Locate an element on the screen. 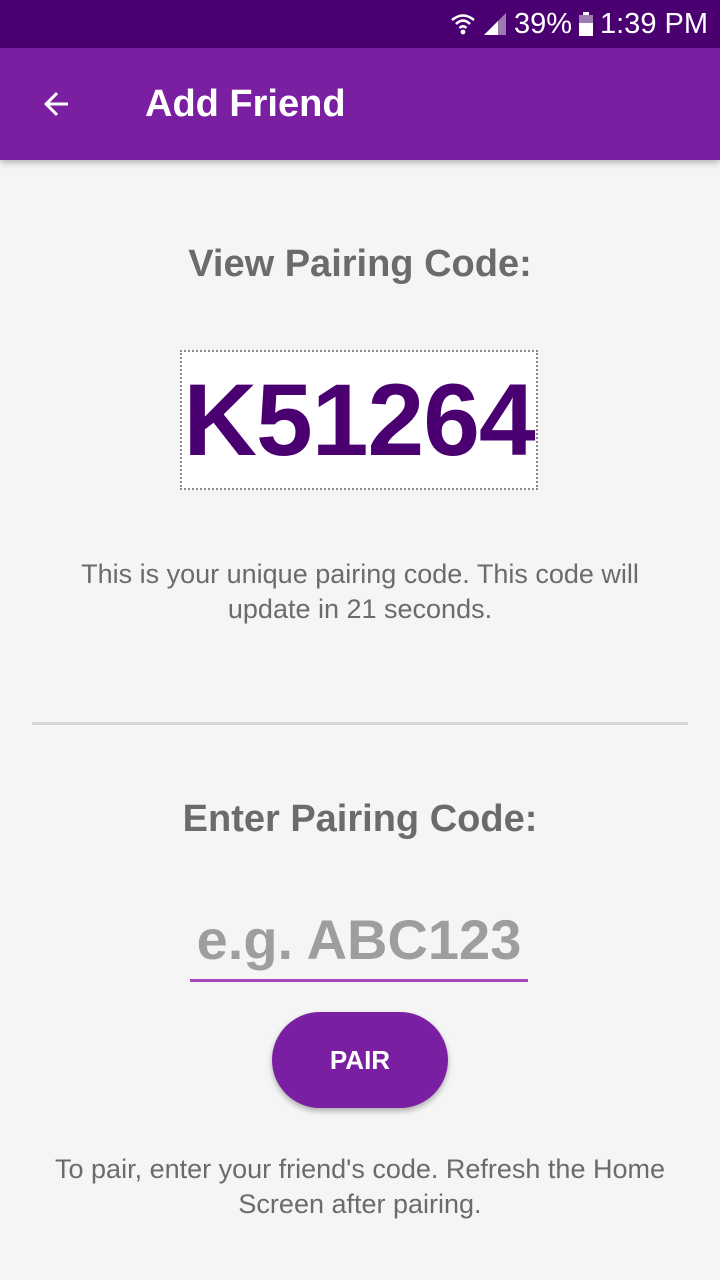 This screenshot has height=1280, width=720. status-time: 1:39 PM is located at coordinates (654, 23).